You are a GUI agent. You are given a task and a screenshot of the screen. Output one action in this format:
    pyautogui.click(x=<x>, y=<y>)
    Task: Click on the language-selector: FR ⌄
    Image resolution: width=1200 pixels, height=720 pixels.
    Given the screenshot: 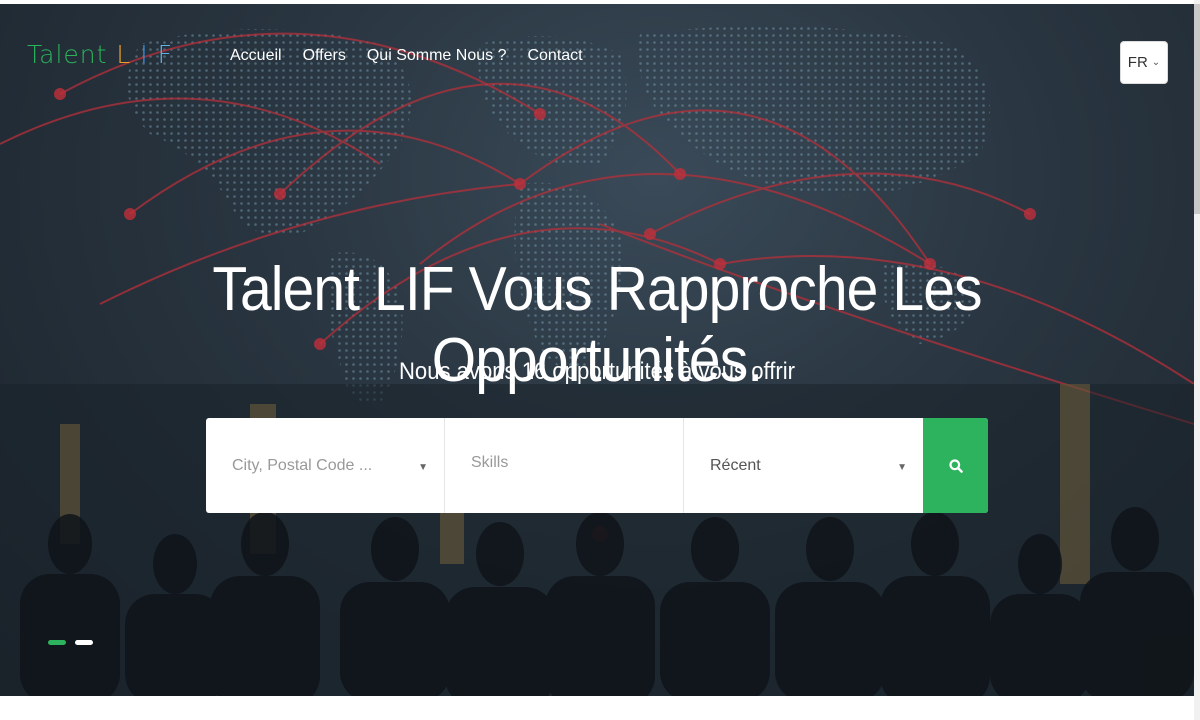 What is the action you would take?
    pyautogui.click(x=1144, y=62)
    